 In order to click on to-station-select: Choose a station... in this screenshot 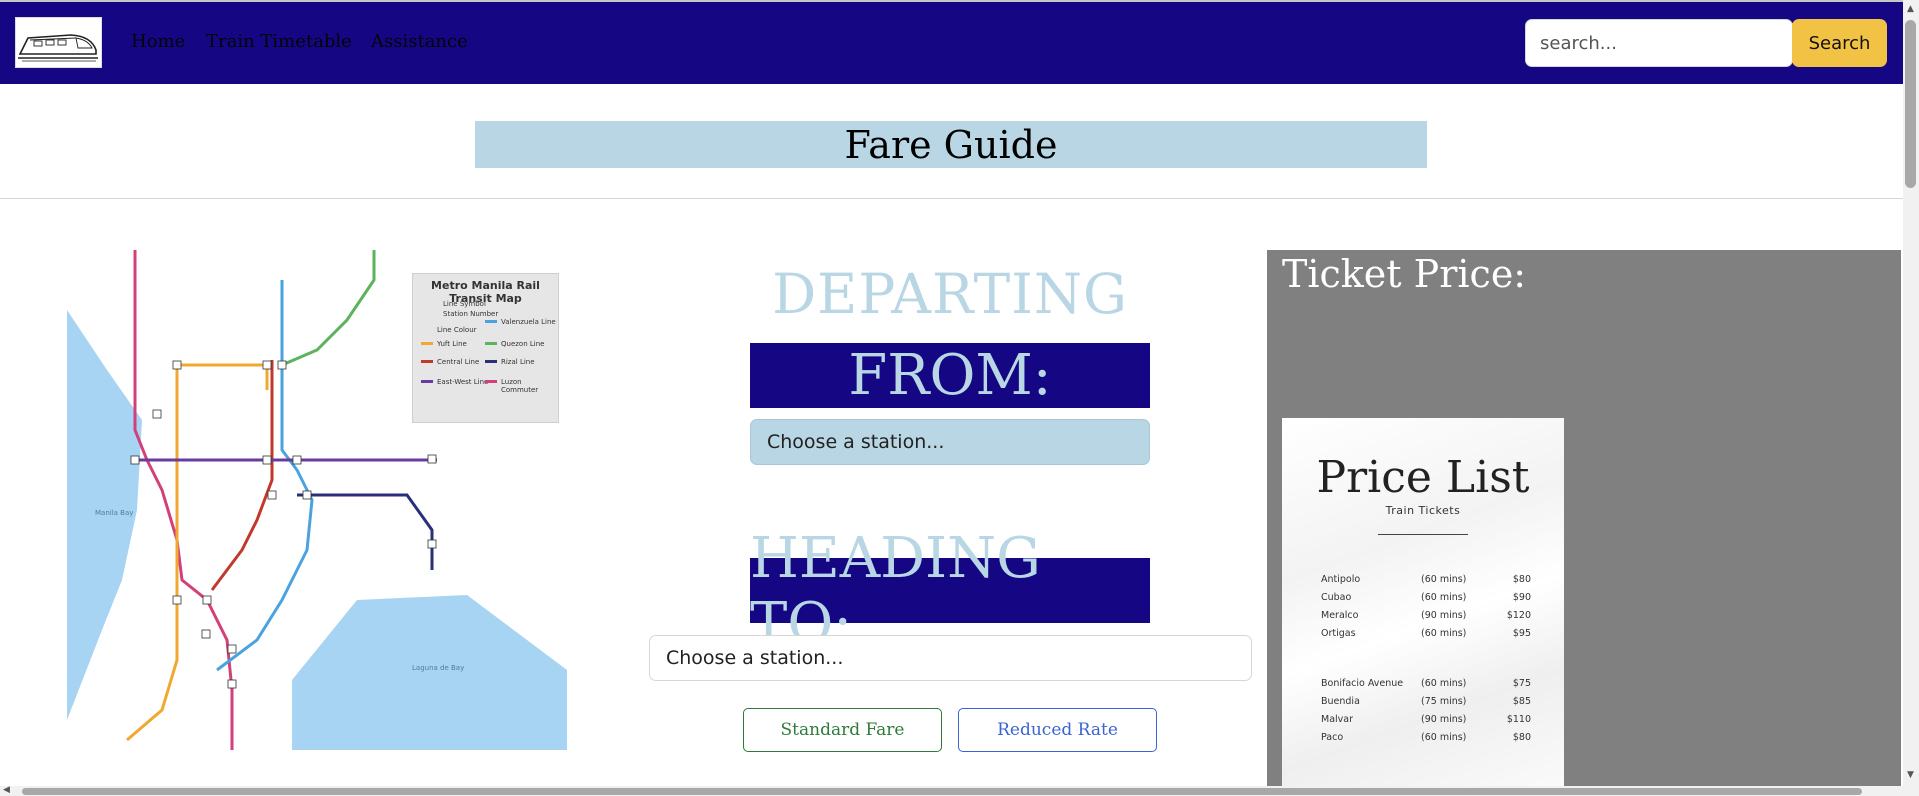, I will do `click(950, 658)`.